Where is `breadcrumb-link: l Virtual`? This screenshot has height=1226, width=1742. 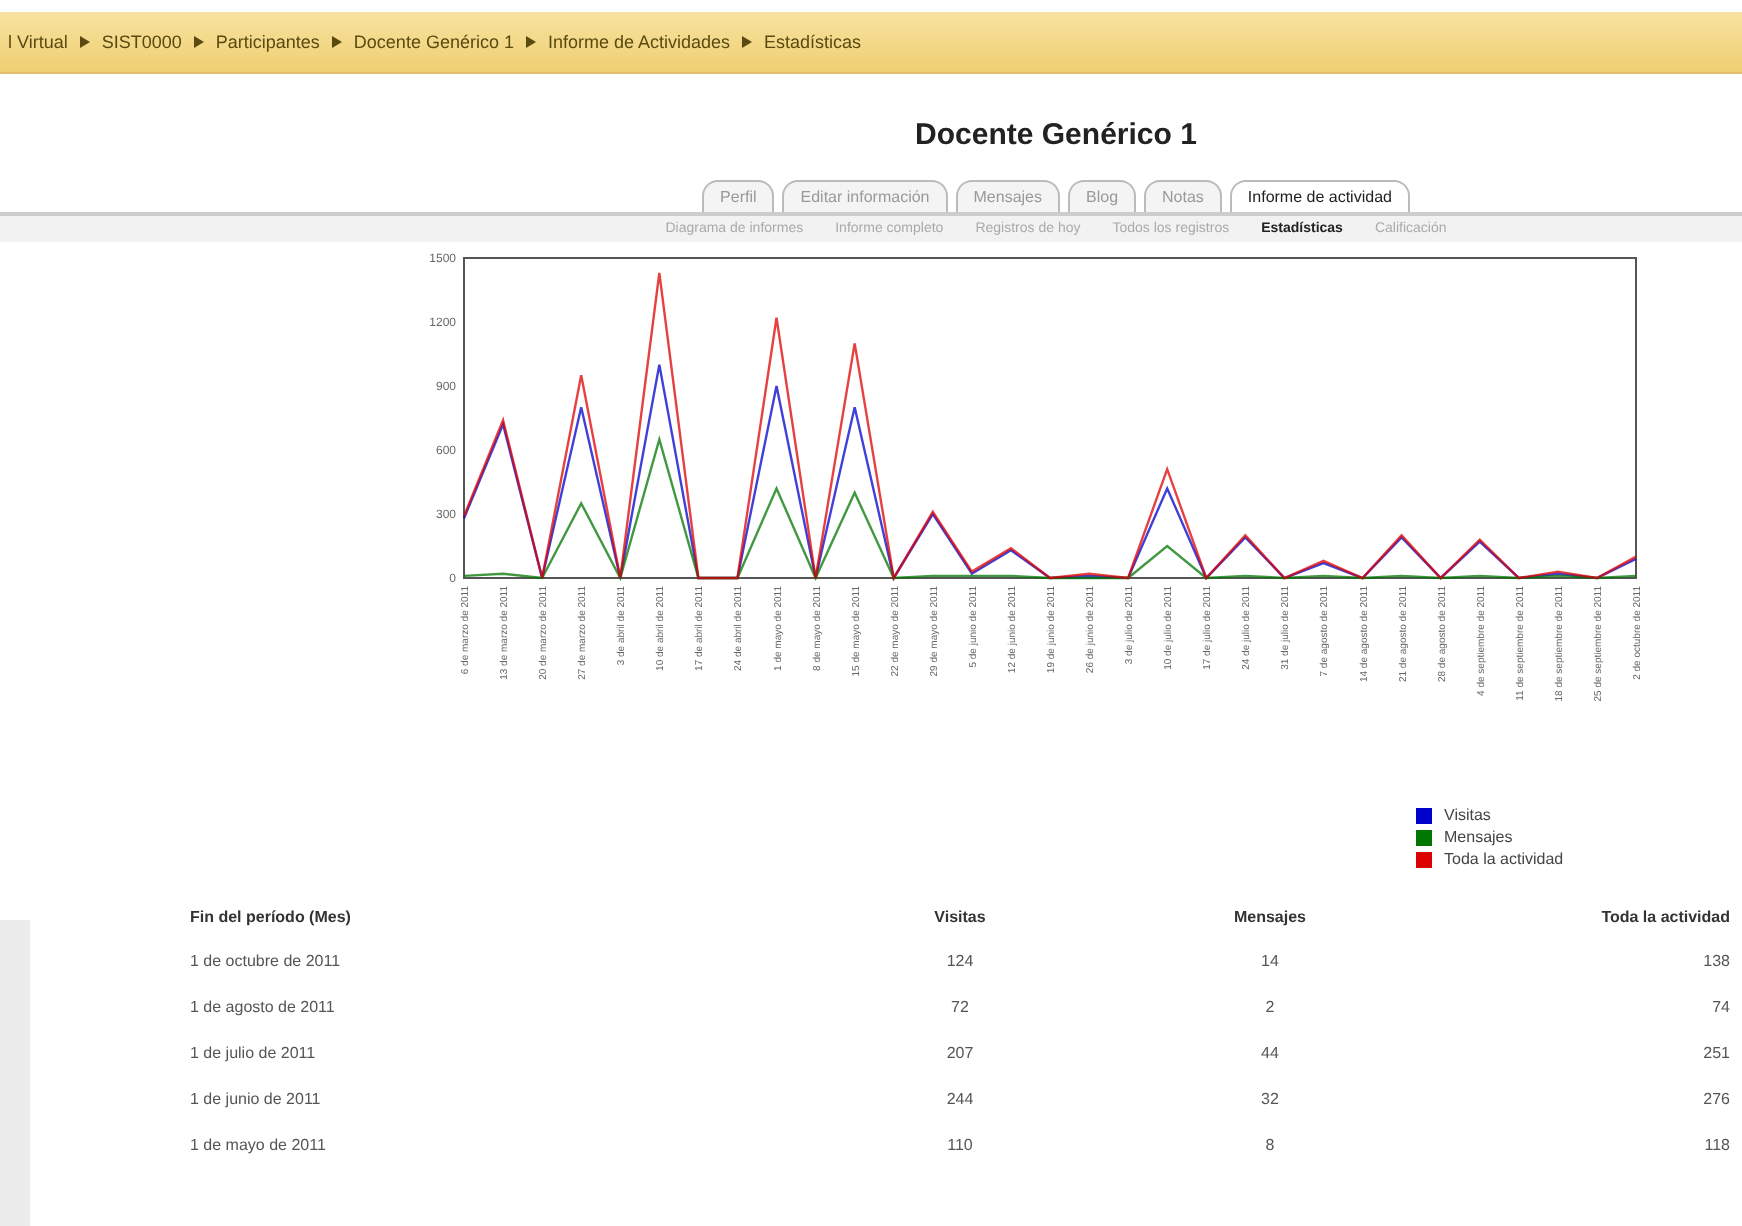
breadcrumb-link: l Virtual is located at coordinates (38, 42).